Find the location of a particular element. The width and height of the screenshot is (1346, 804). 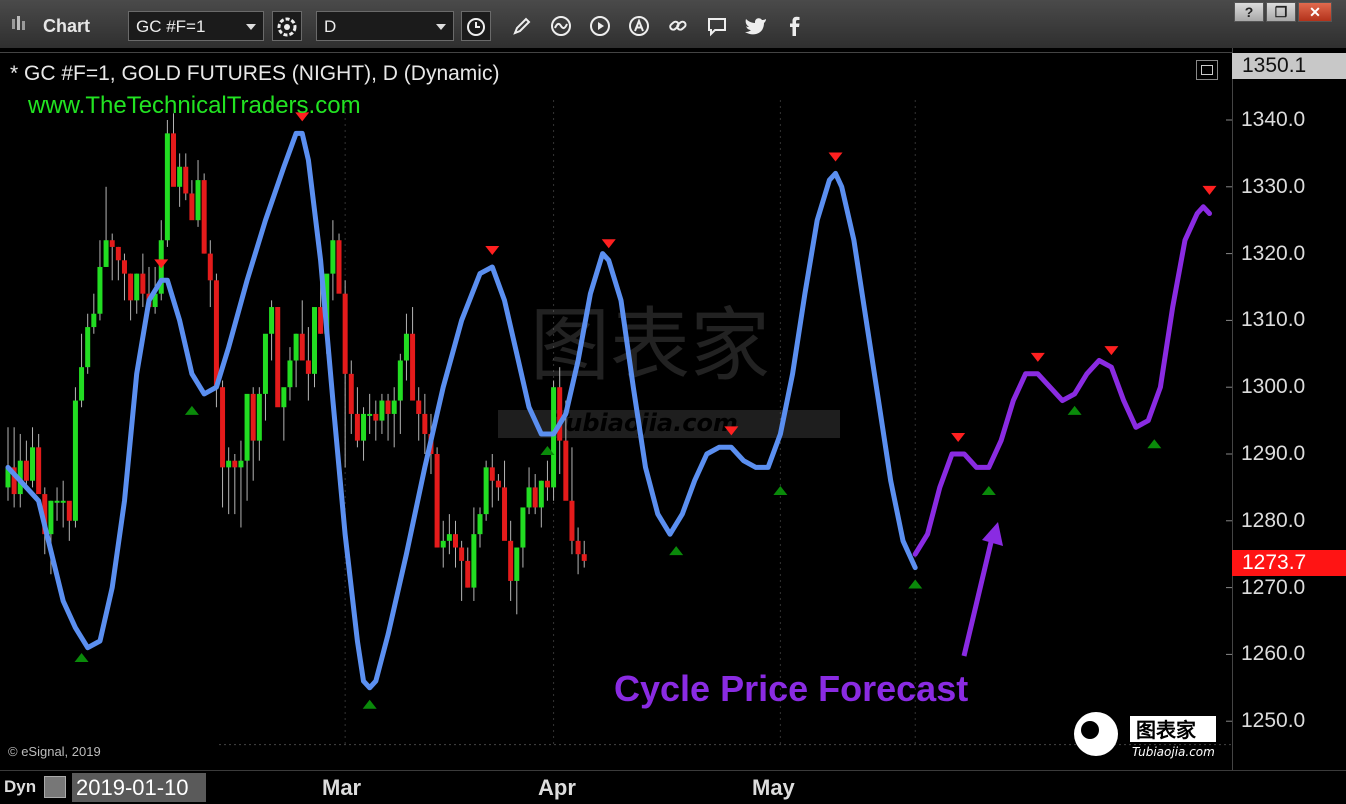

website-label: www.TheTechnicalTraders.com is located at coordinates (194, 106).